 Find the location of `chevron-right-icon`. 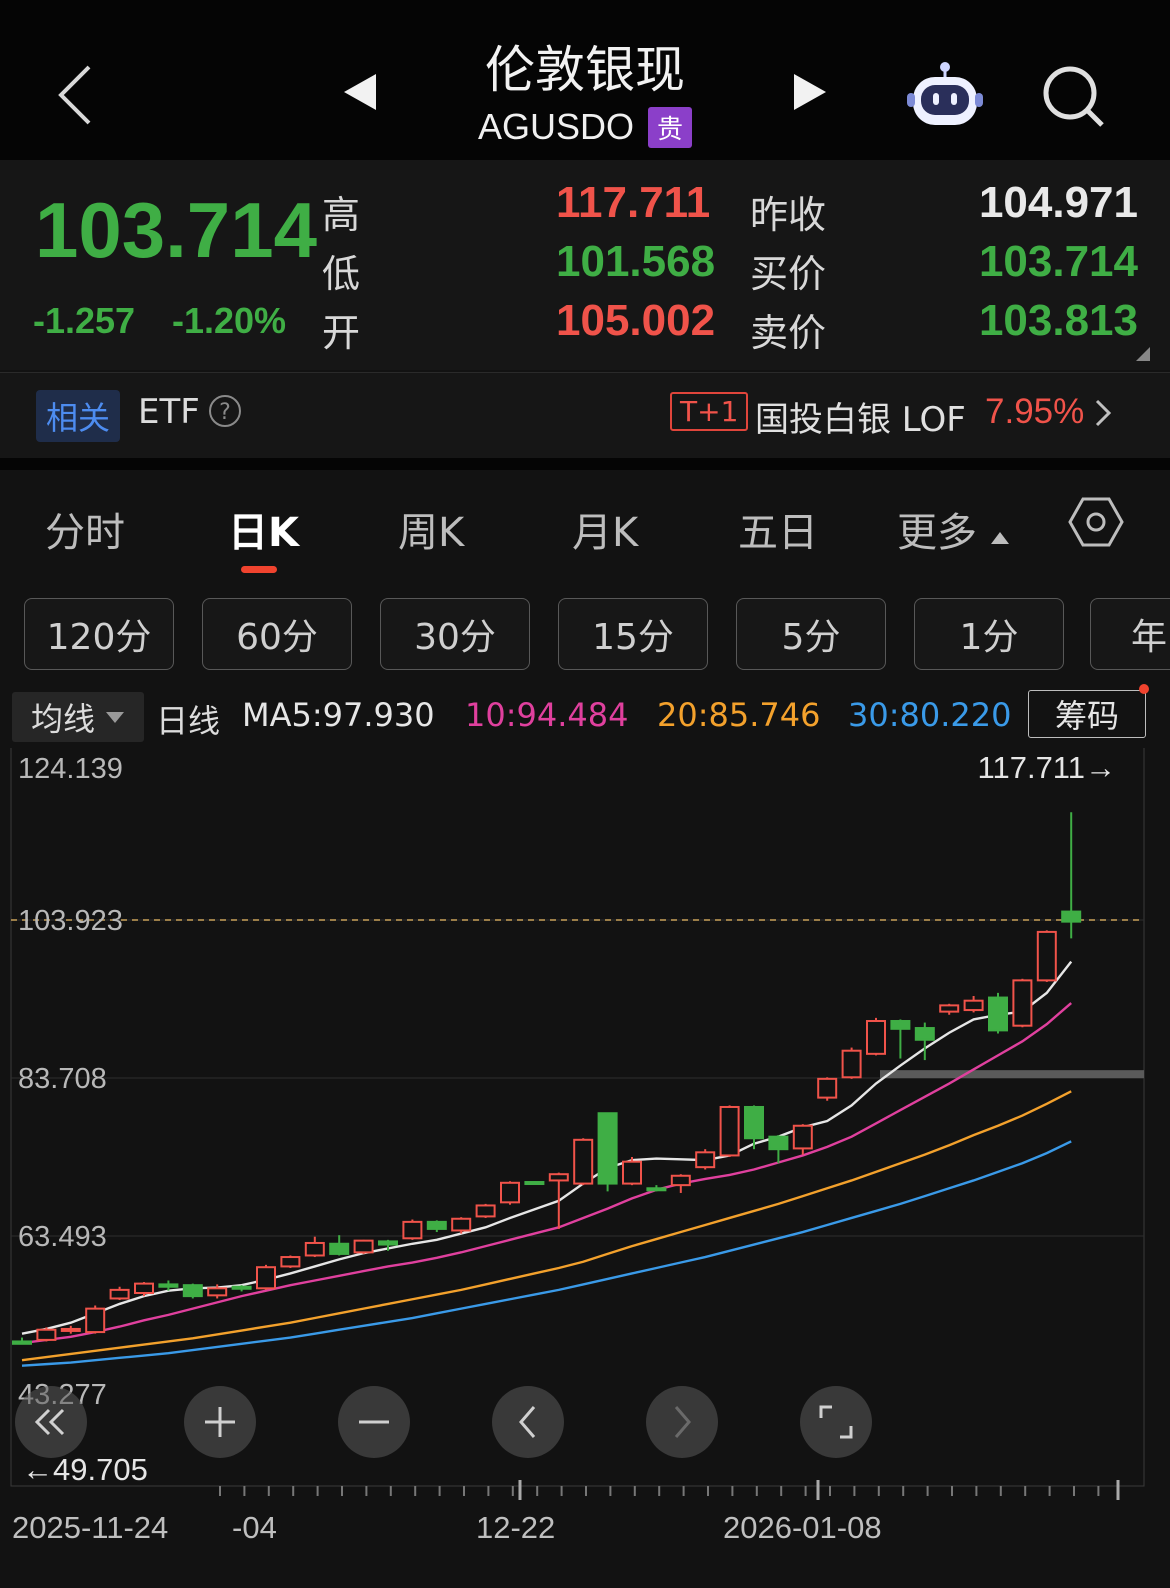

chevron-right-icon is located at coordinates (1103, 415).